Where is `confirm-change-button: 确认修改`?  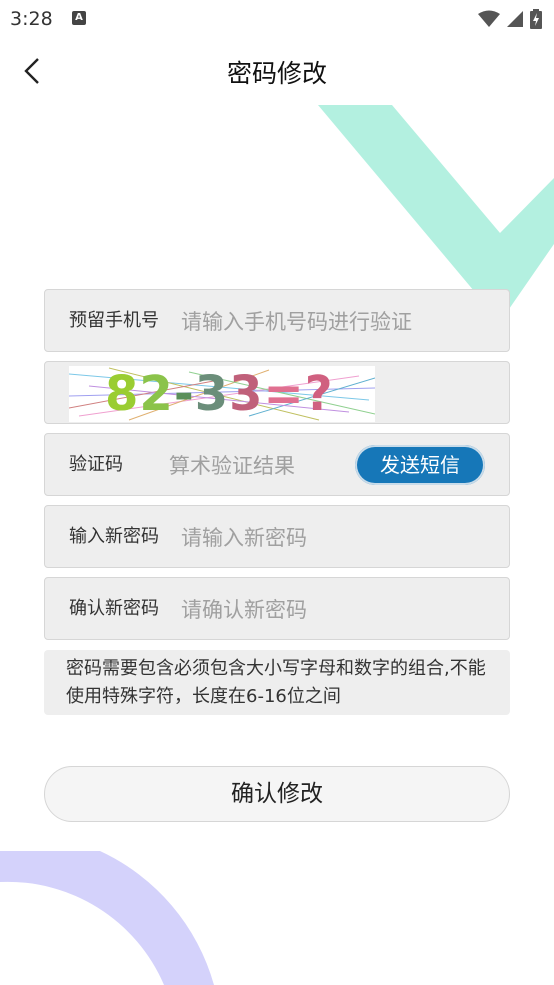
confirm-change-button: 确认修改 is located at coordinates (277, 794).